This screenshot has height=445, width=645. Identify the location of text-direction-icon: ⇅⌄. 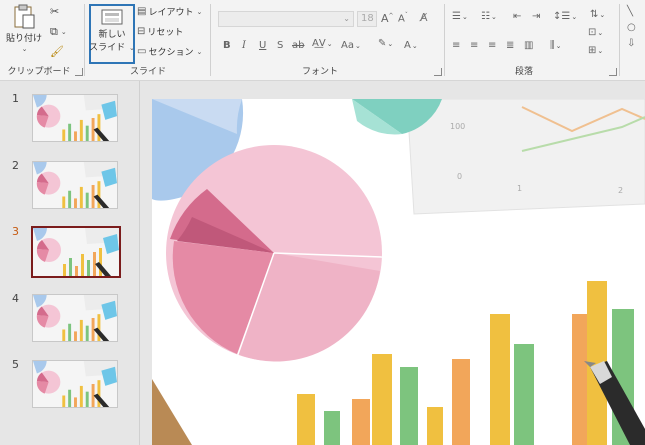
(597, 14).